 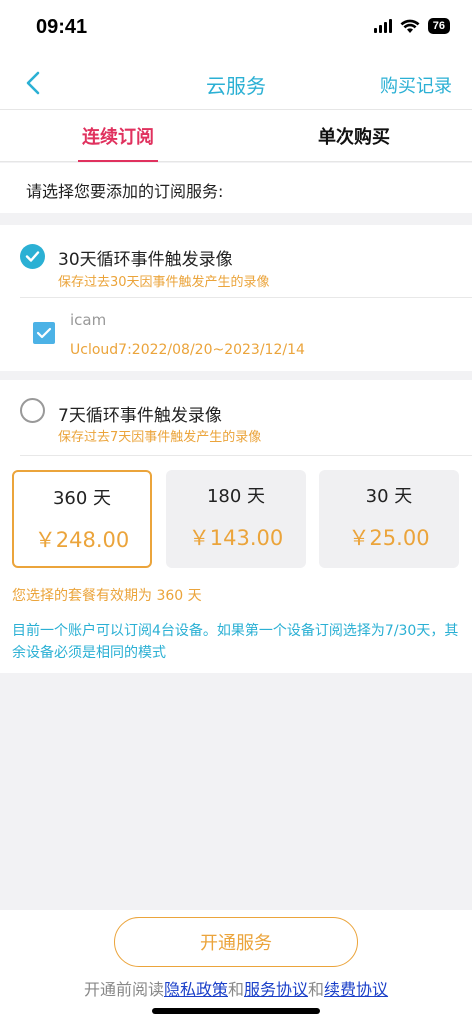 I want to click on status-bar: 09:41 76, so click(x=236, y=29).